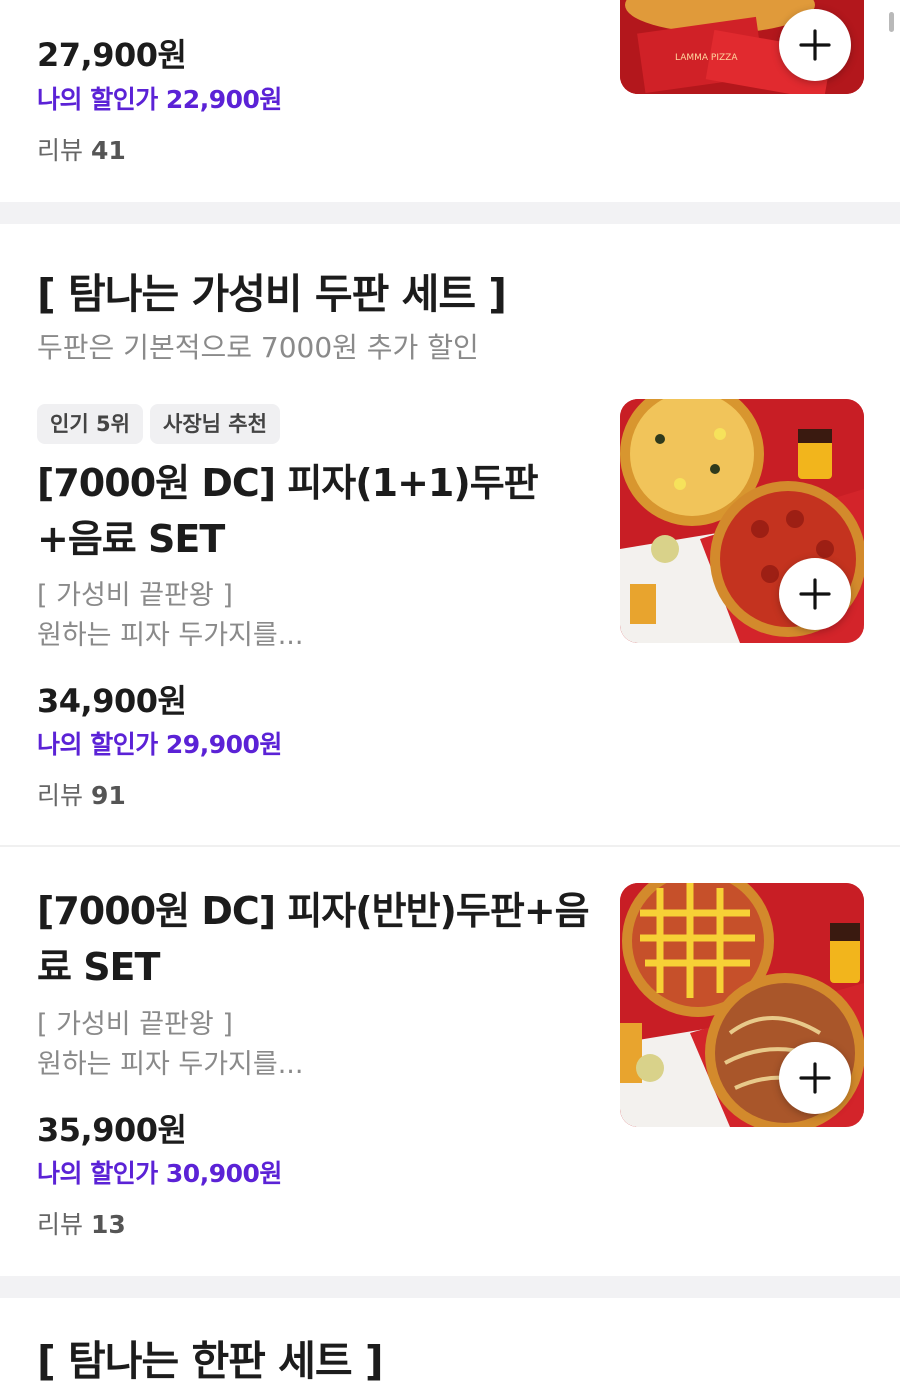  What do you see at coordinates (112, 701) in the screenshot?
I see `item-price: 34,900원` at bounding box center [112, 701].